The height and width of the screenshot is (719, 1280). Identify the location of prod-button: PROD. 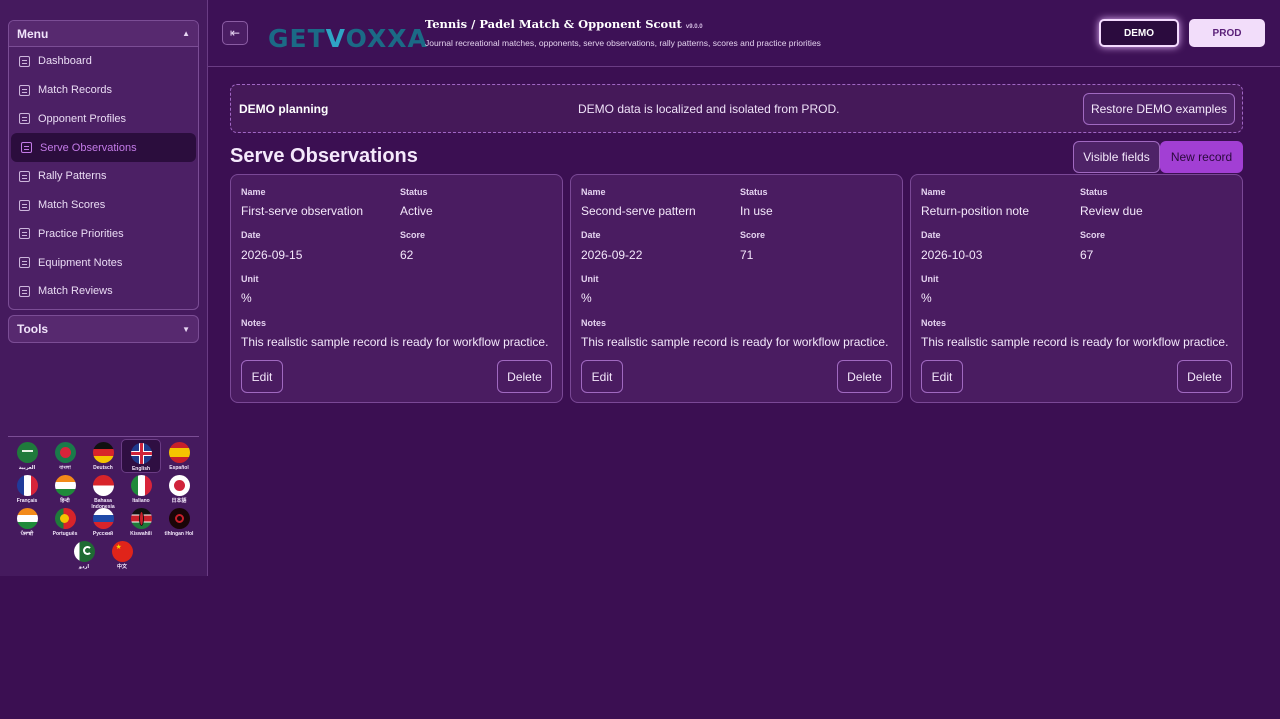
(1227, 33).